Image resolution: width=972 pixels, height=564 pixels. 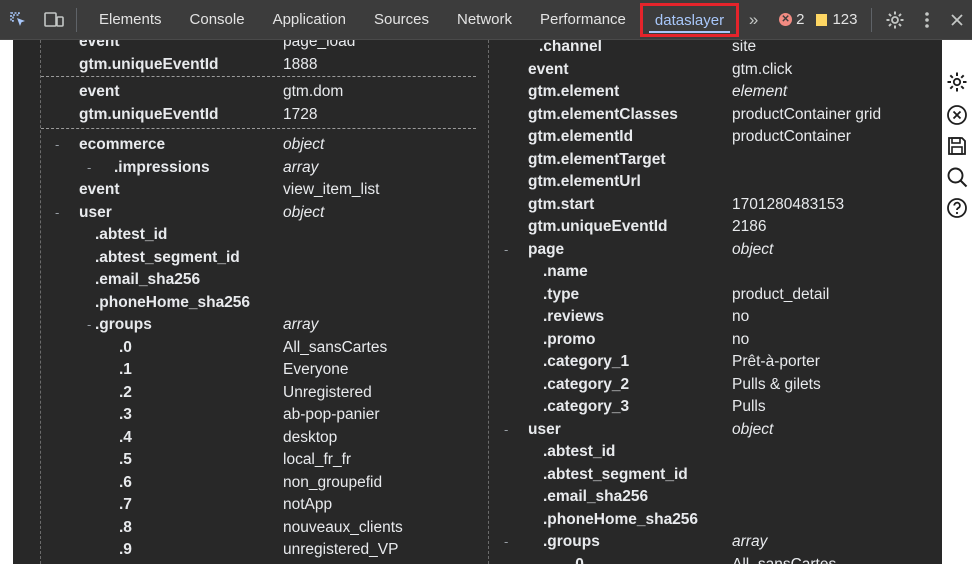 I want to click on save-icon, so click(x=957, y=146).